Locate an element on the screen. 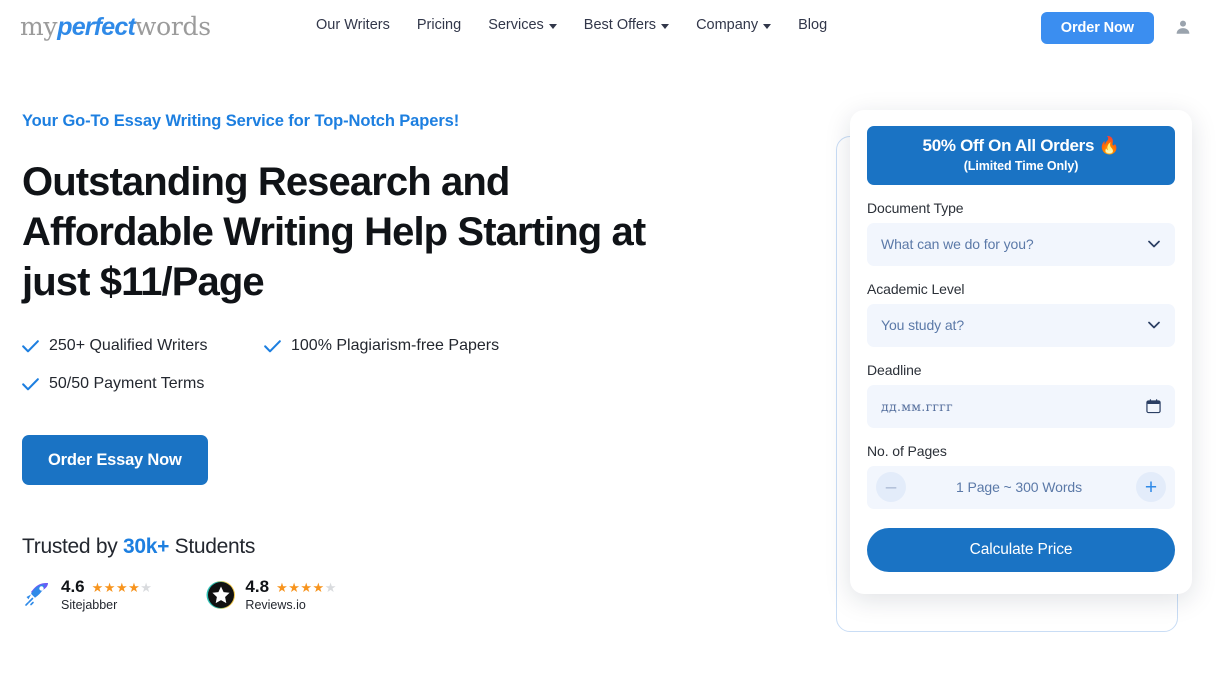 The image size is (1226, 687). document-type-label: Document Type is located at coordinates (915, 207).